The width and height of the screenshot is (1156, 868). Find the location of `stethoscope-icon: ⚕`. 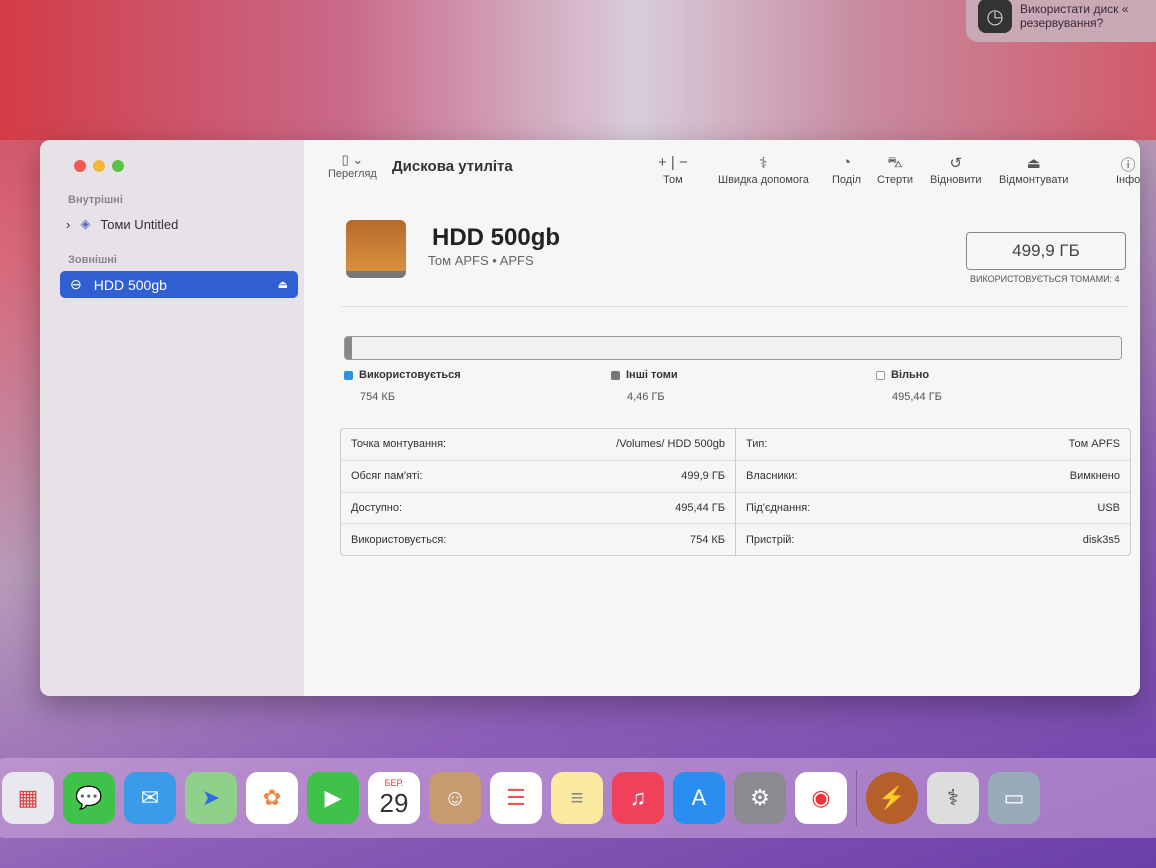

stethoscope-icon: ⚕ is located at coordinates (763, 163).